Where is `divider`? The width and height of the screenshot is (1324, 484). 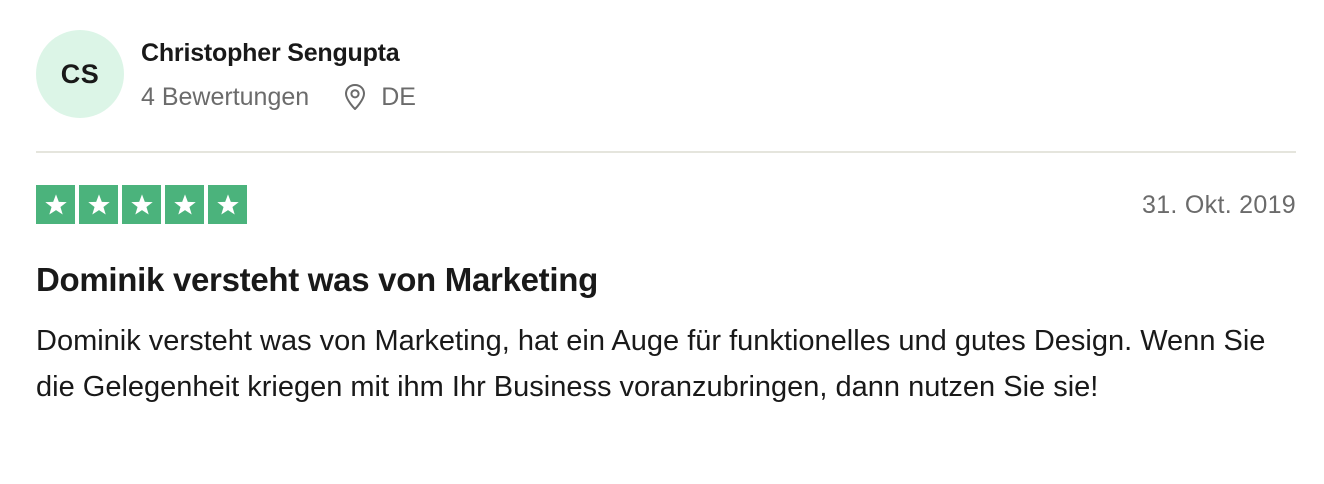
divider is located at coordinates (666, 152).